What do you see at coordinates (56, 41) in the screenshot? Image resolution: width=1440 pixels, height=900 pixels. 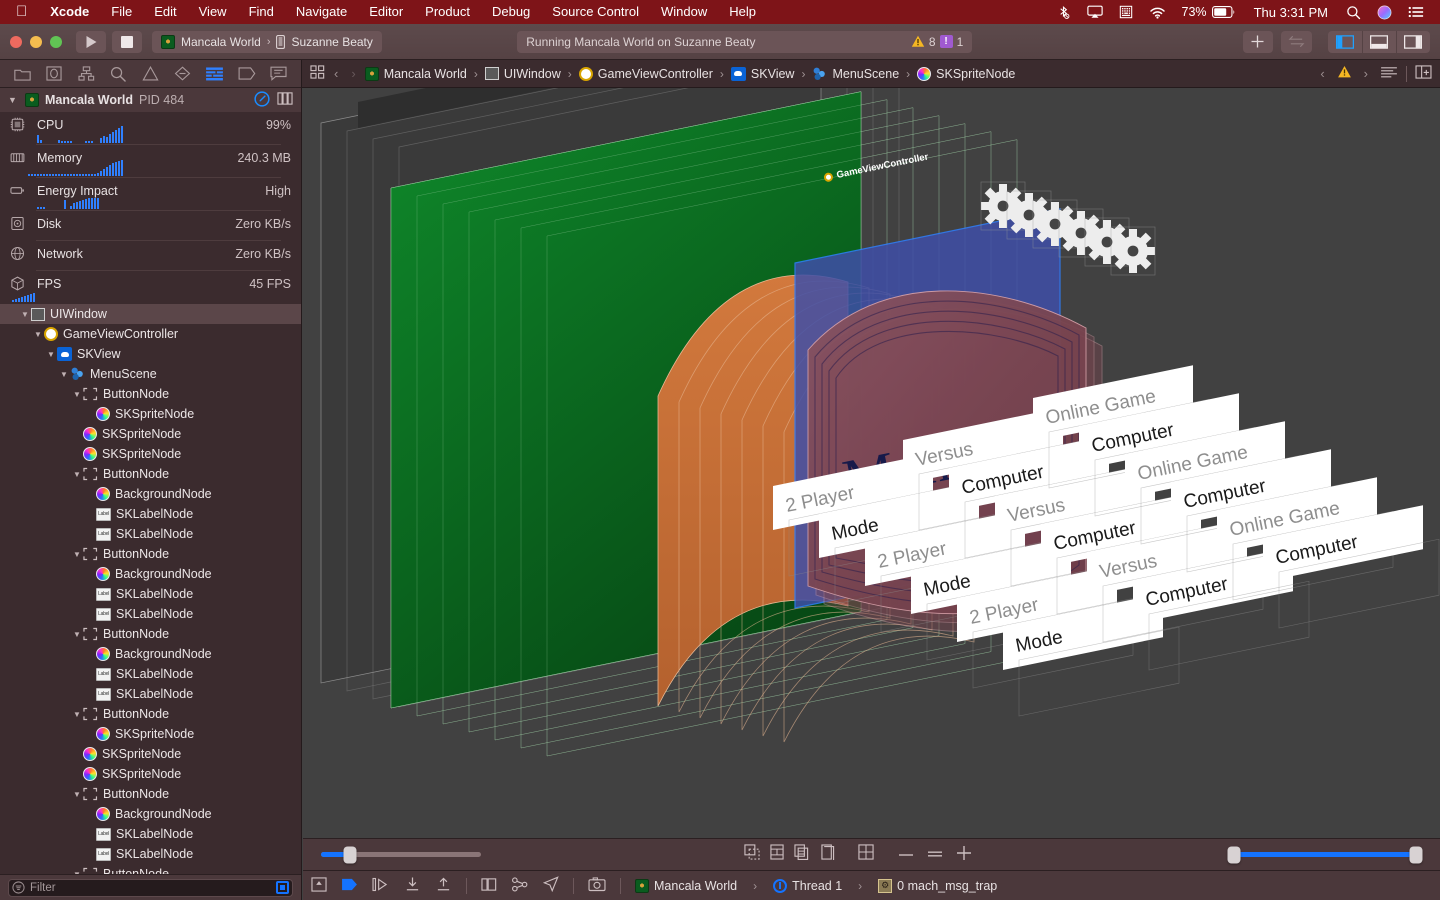 I see `zoom-button` at bounding box center [56, 41].